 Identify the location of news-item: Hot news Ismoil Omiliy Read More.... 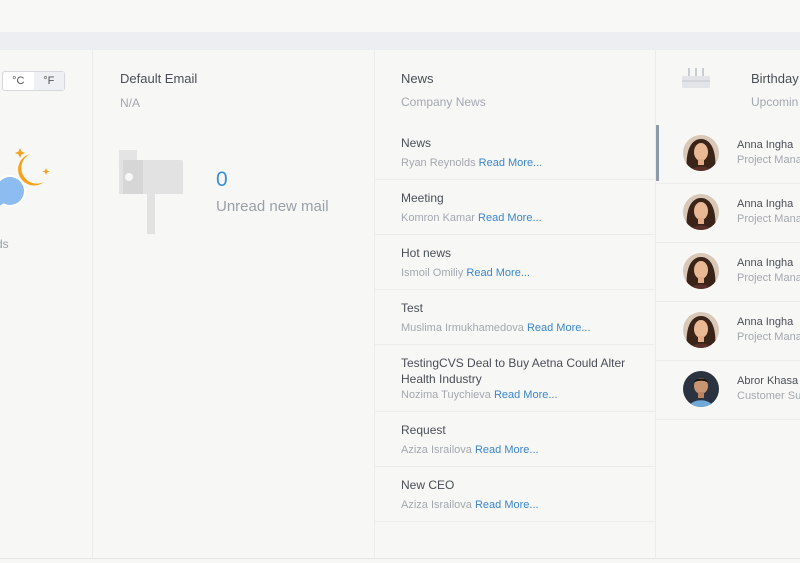
(515, 262).